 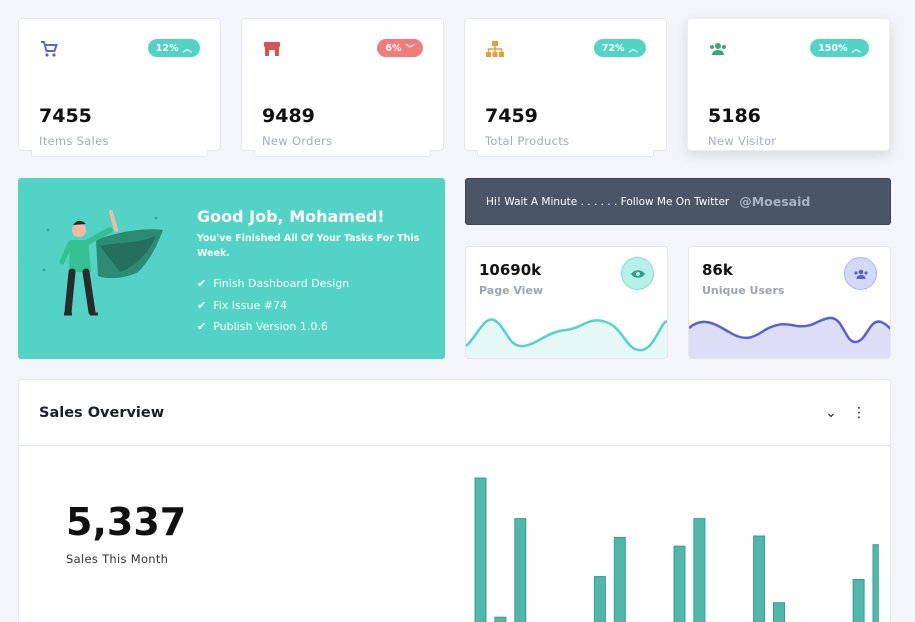 What do you see at coordinates (859, 413) in the screenshot?
I see `more-menu-icon: ⋮` at bounding box center [859, 413].